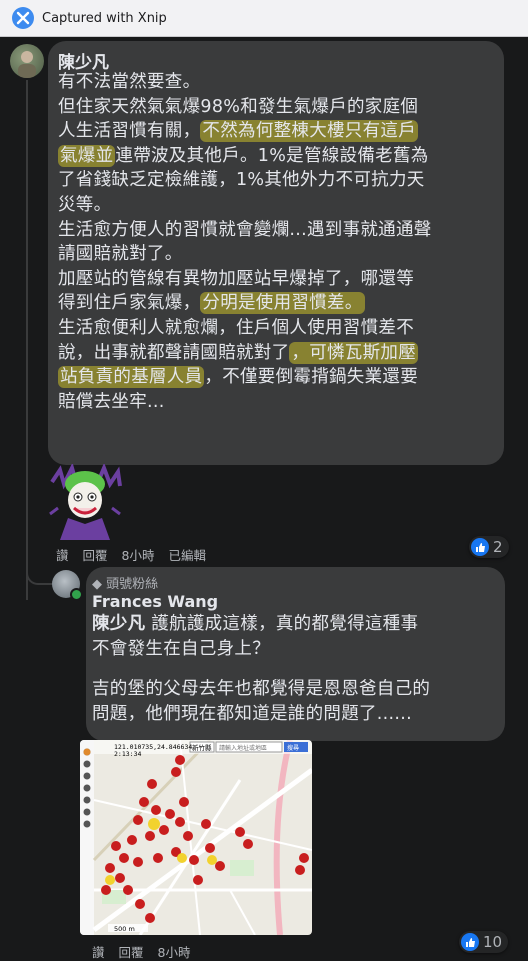 This screenshot has height=961, width=528. I want to click on comment-timestamp: 8小時, so click(138, 554).